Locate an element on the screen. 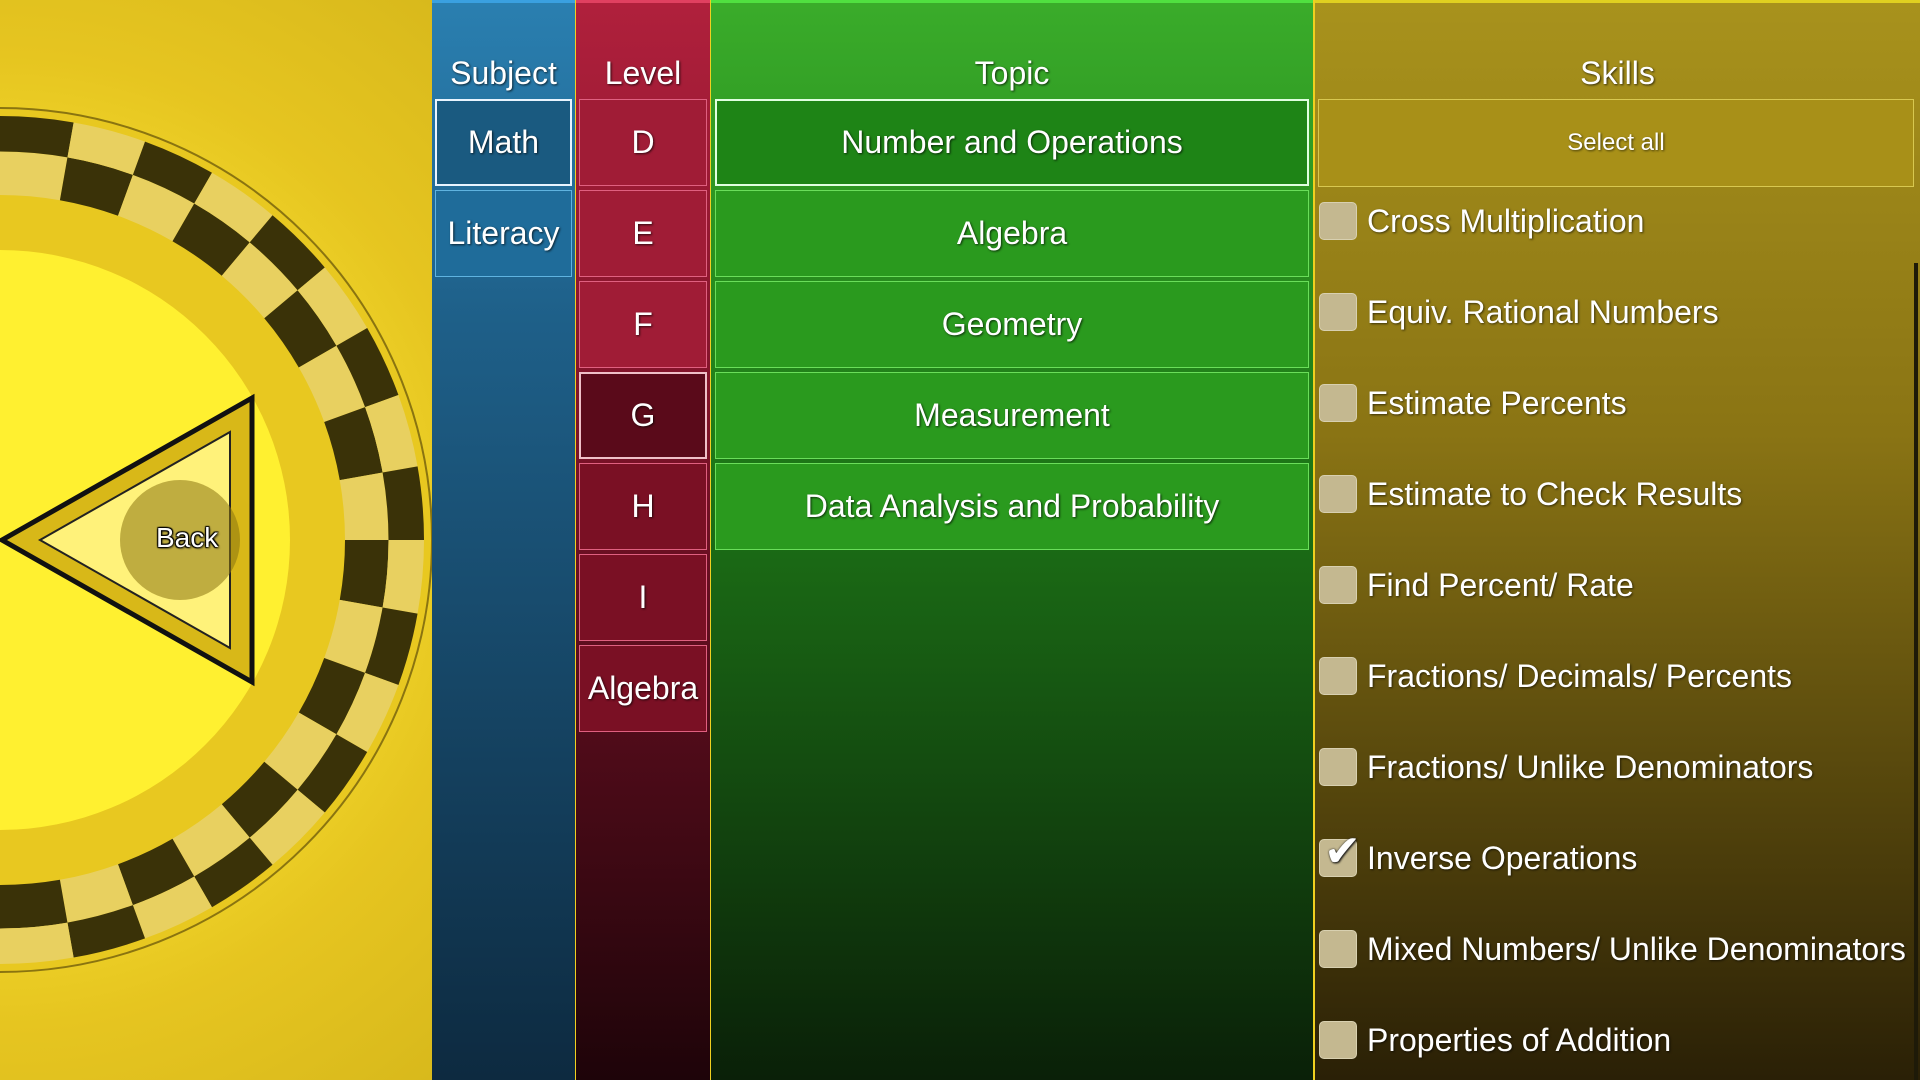  level-item-g: G is located at coordinates (643, 415).